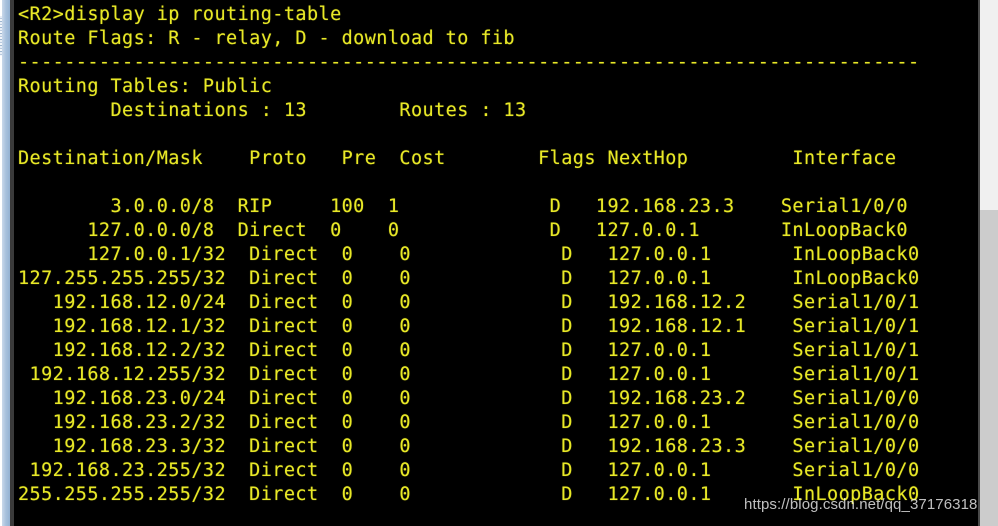 The image size is (998, 526). Describe the element at coordinates (12, 263) in the screenshot. I see `window-inner-border` at that location.